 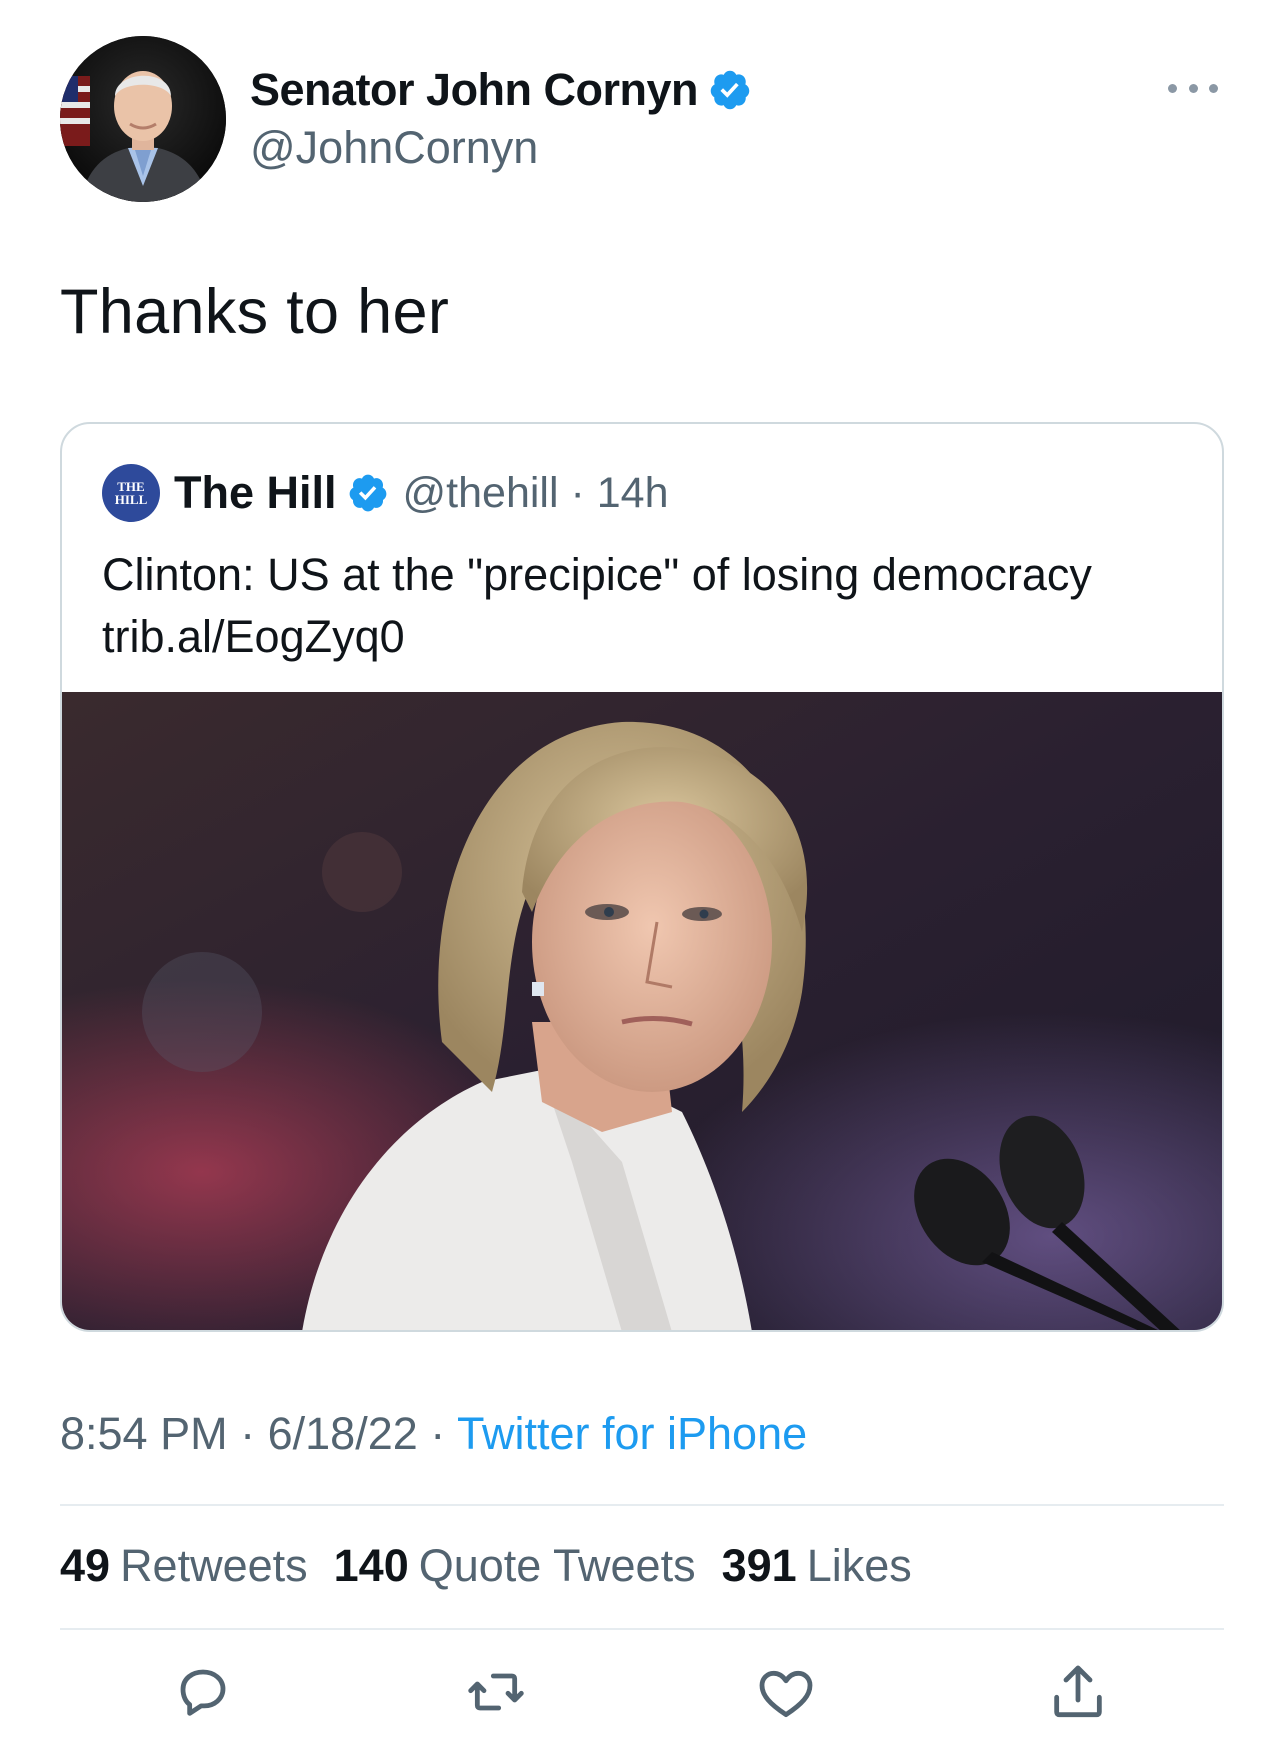 What do you see at coordinates (759, 1565) in the screenshot?
I see `likes-count: 391` at bounding box center [759, 1565].